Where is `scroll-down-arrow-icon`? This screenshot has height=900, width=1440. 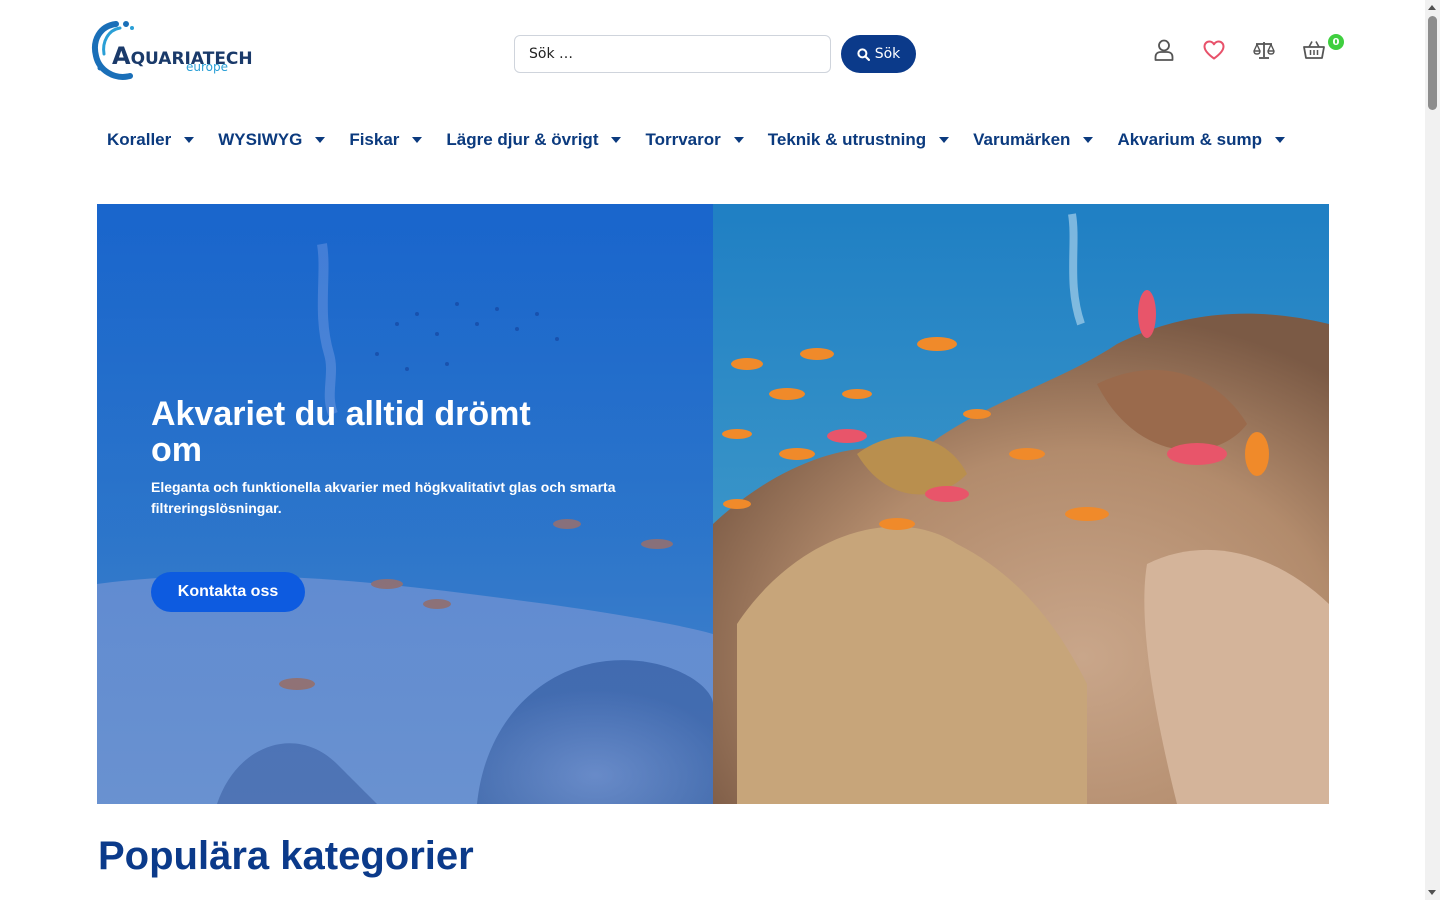 scroll-down-arrow-icon is located at coordinates (1432, 892).